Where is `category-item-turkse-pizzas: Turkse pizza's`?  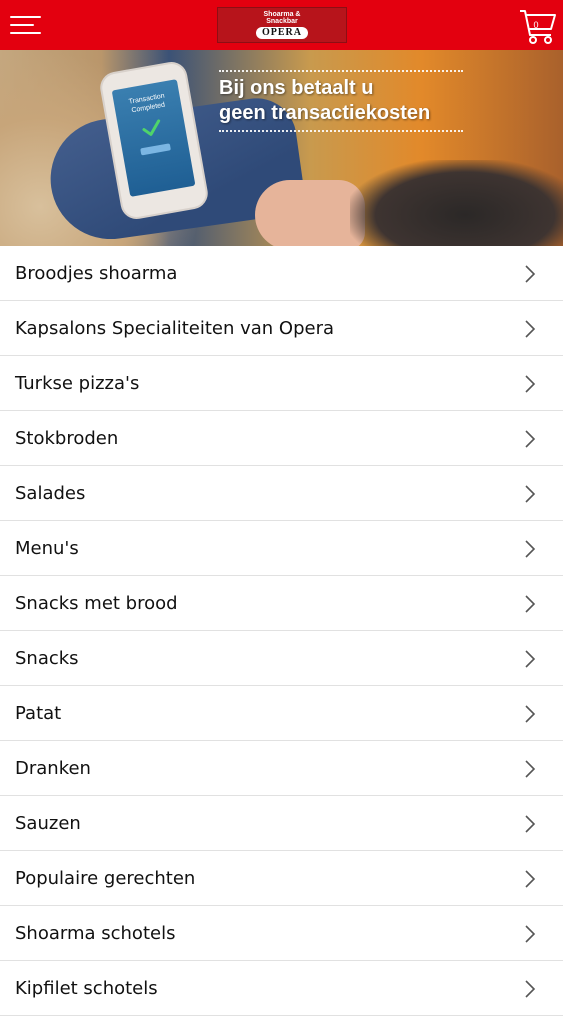 category-item-turkse-pizzas: Turkse pizza's is located at coordinates (281, 383).